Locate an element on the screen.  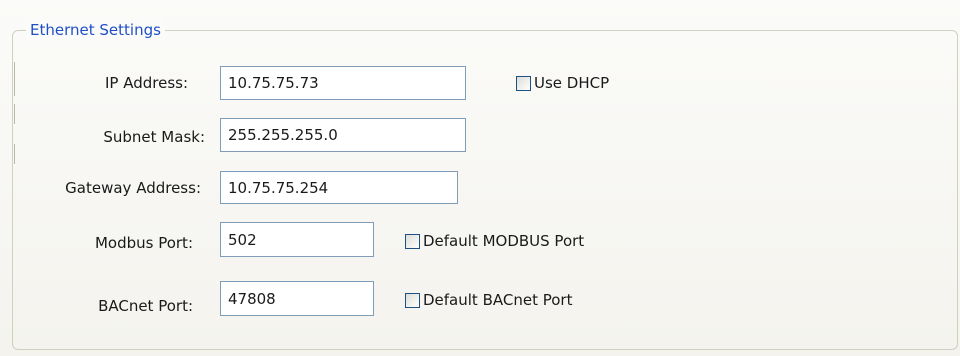
group-title: Ethernet Settings is located at coordinates (95, 30).